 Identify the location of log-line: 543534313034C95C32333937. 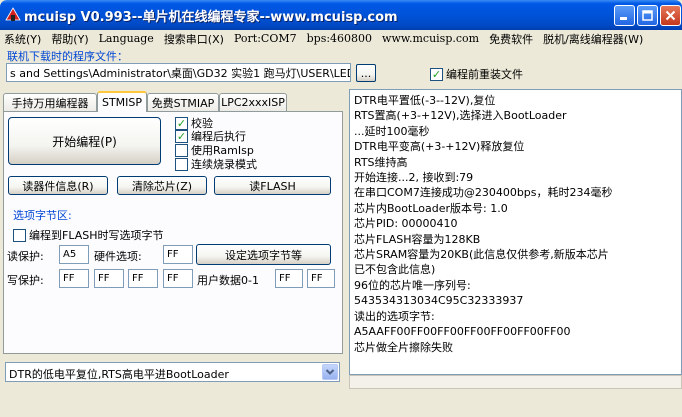
(439, 301).